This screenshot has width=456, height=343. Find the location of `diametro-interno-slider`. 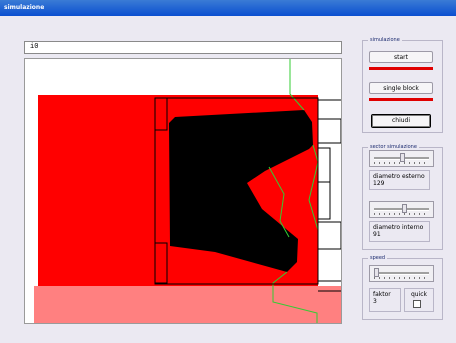

diametro-interno-slider is located at coordinates (401, 209).